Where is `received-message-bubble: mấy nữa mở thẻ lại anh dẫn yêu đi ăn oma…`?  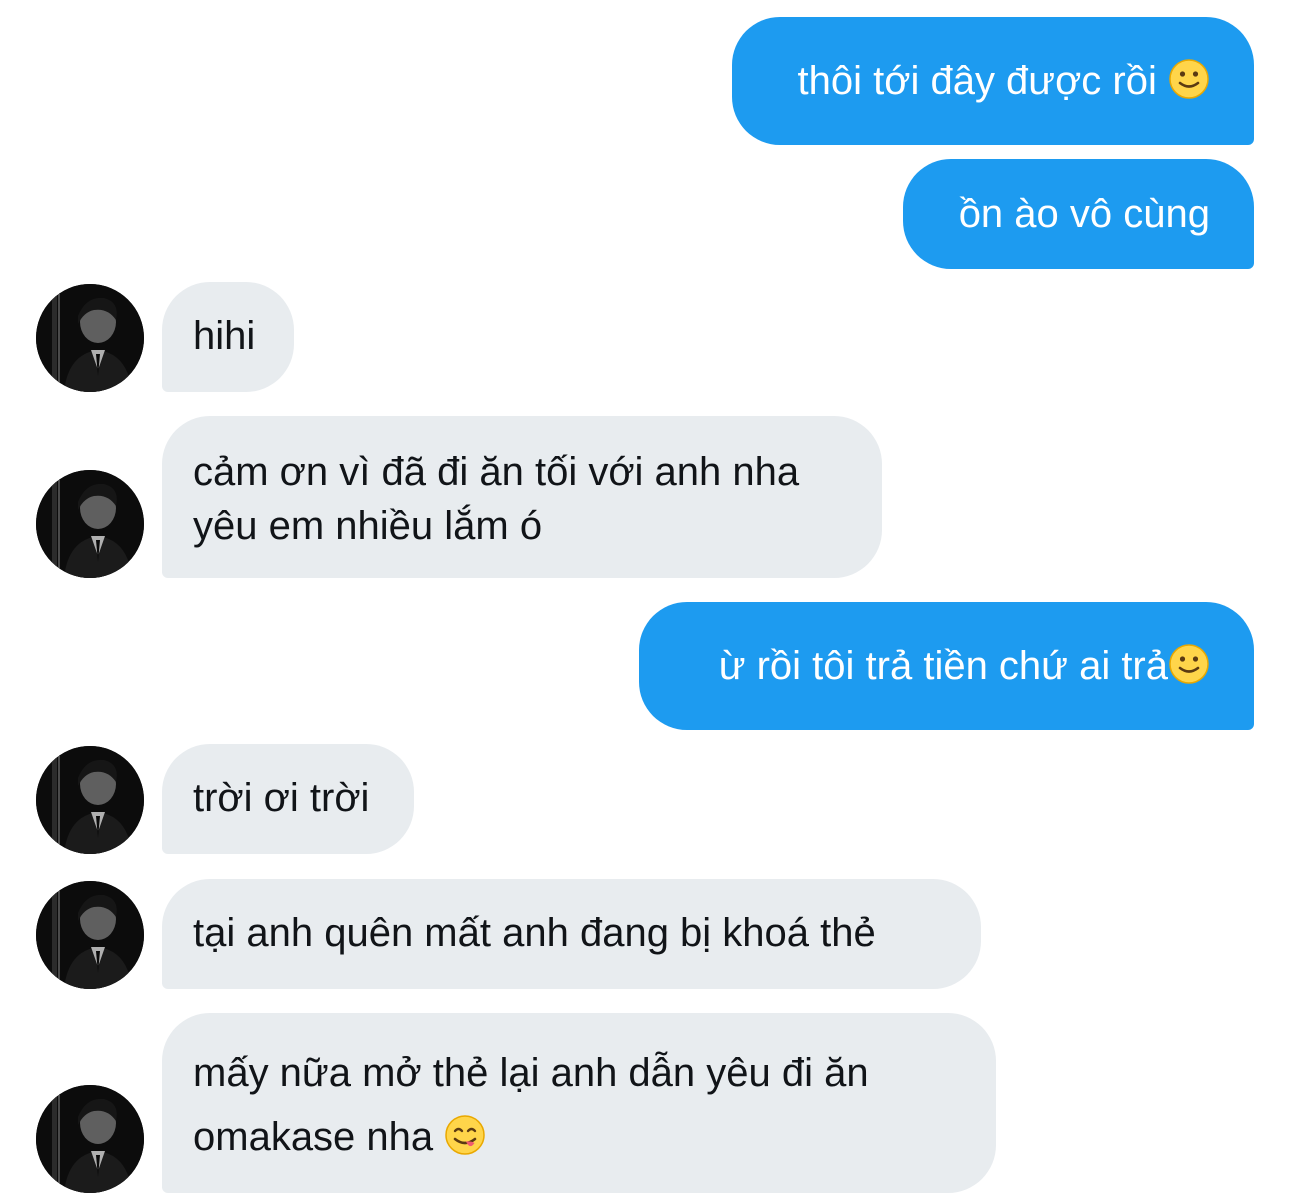 received-message-bubble: mấy nữa mở thẻ lại anh dẫn yêu đi ăn oma… is located at coordinates (579, 1103).